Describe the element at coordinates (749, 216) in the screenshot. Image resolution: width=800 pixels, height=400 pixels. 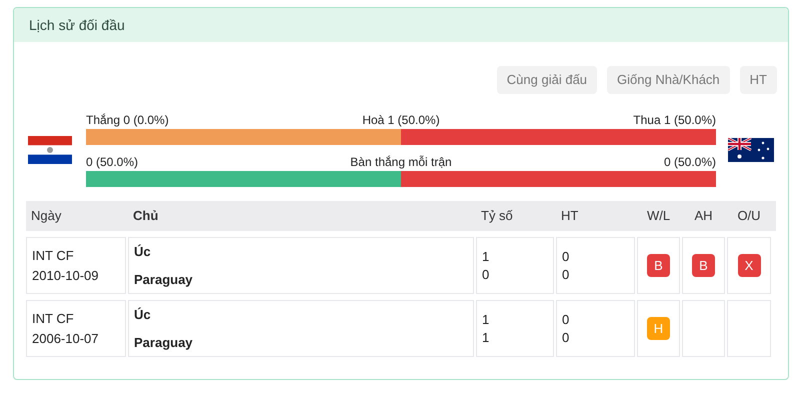
I see `column-header: O/U` at that location.